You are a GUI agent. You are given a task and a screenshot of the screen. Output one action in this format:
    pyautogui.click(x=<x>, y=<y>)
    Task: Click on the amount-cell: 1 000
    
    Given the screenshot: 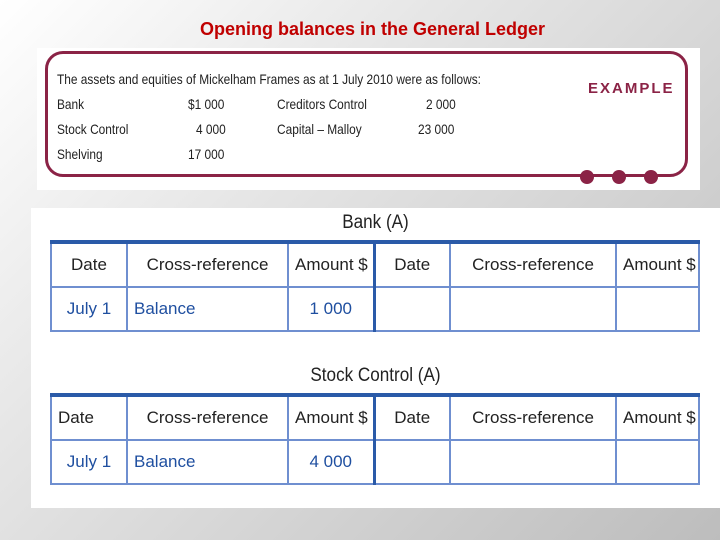 What is the action you would take?
    pyautogui.click(x=331, y=309)
    